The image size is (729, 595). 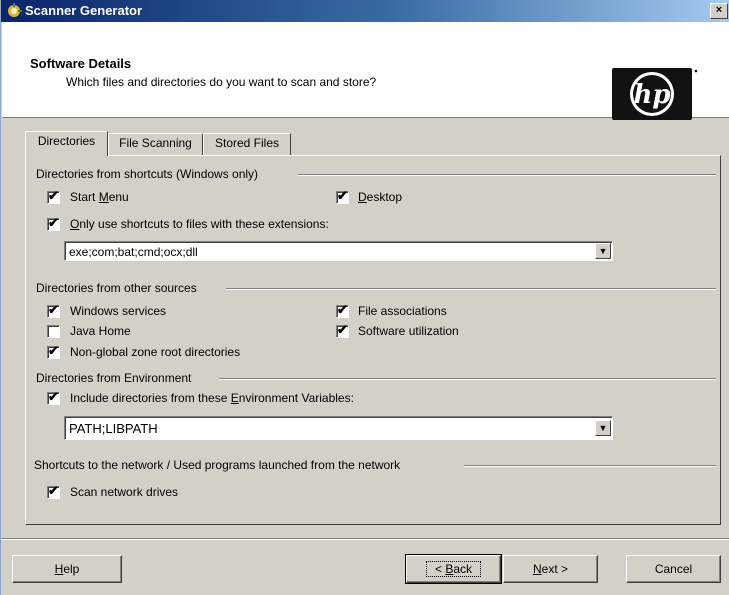 I want to click on tab-file-scanning: File Scanning, so click(x=155, y=144).